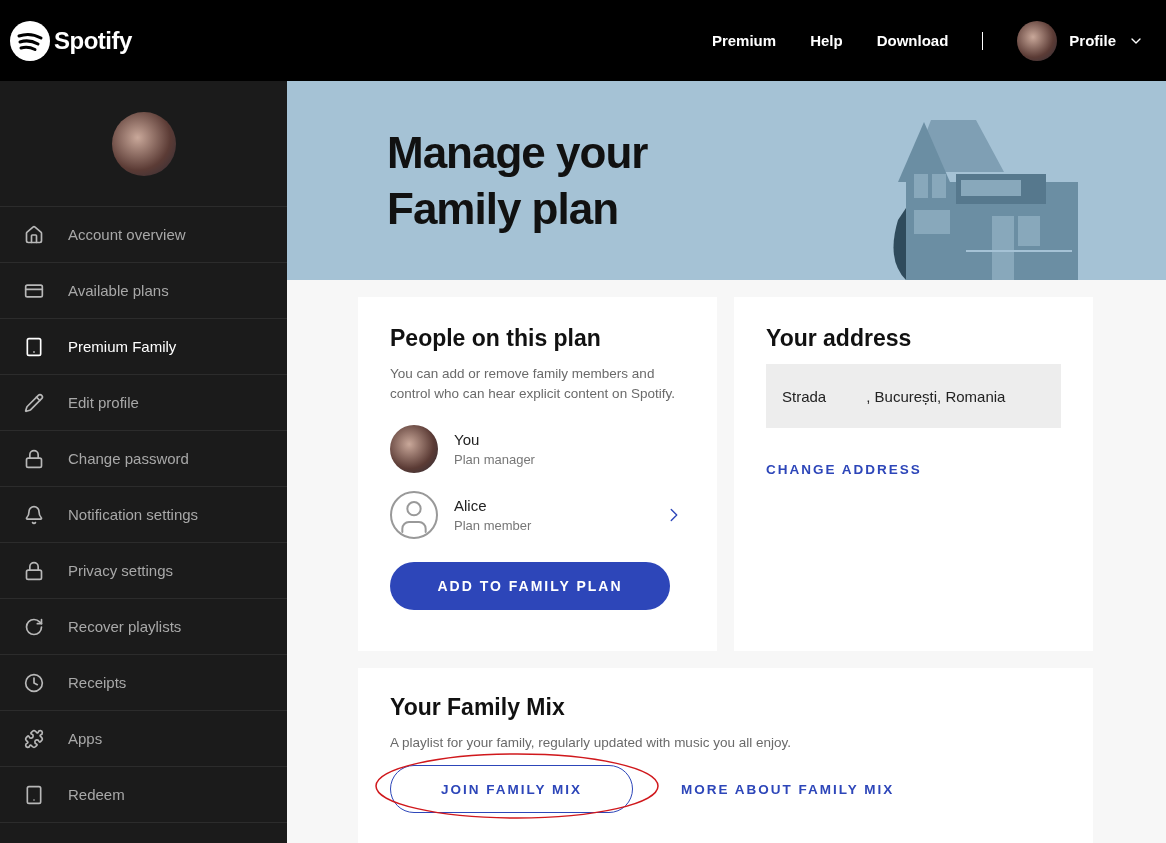 This screenshot has height=843, width=1166. I want to click on bell-icon, so click(34, 514).